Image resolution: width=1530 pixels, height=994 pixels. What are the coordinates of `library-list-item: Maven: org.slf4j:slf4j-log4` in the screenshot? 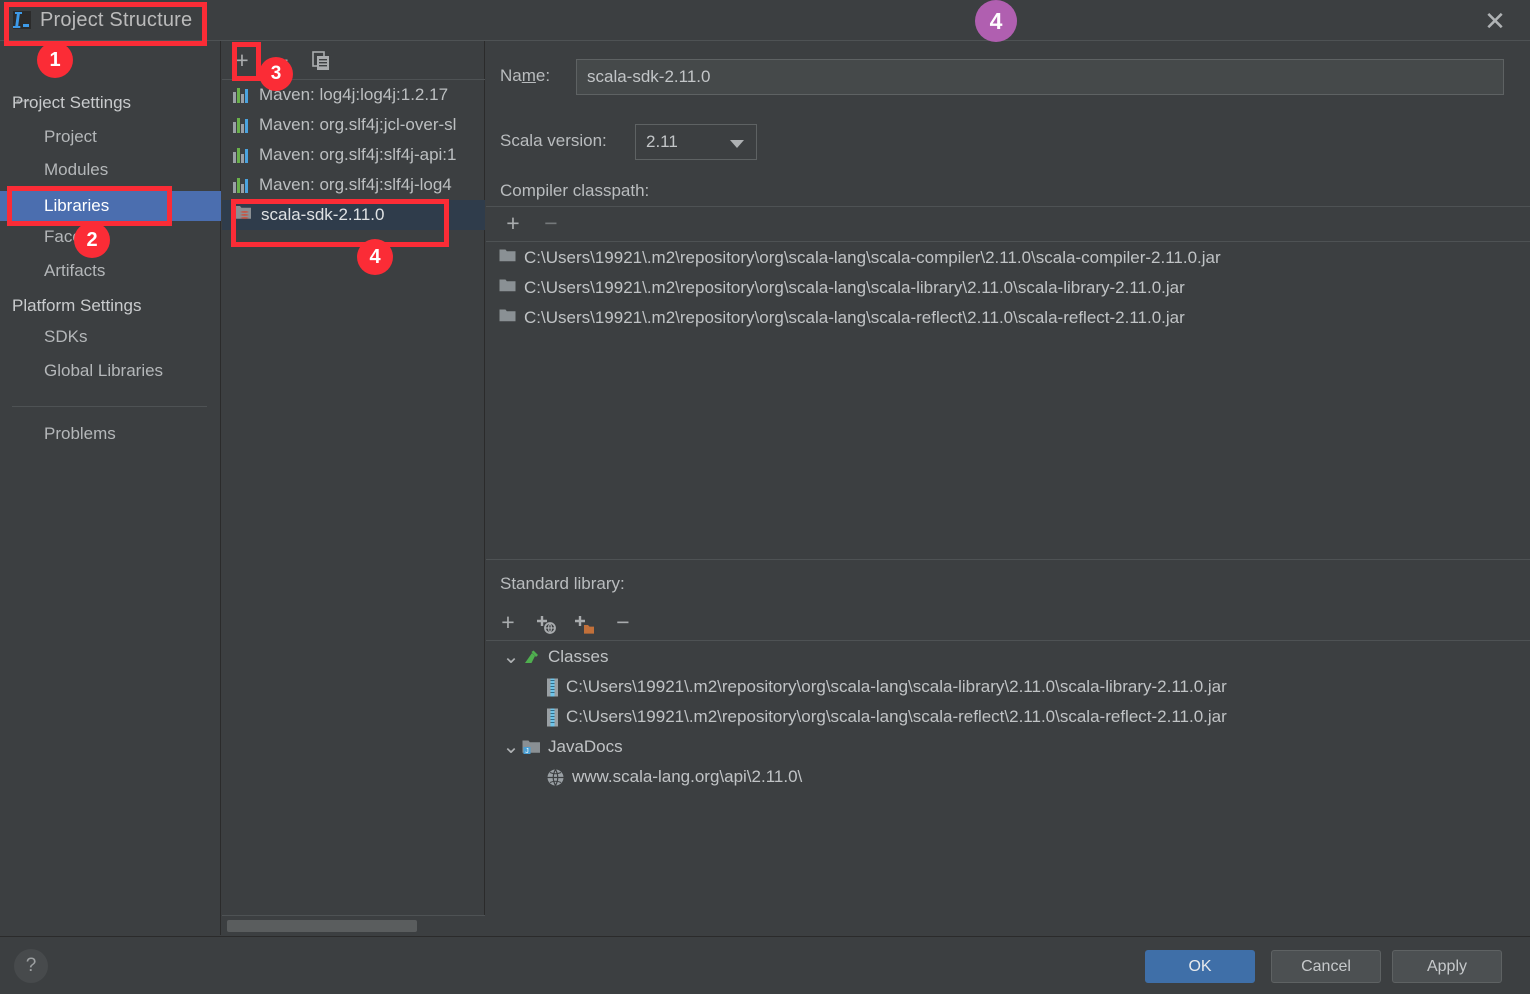 It's located at (353, 185).